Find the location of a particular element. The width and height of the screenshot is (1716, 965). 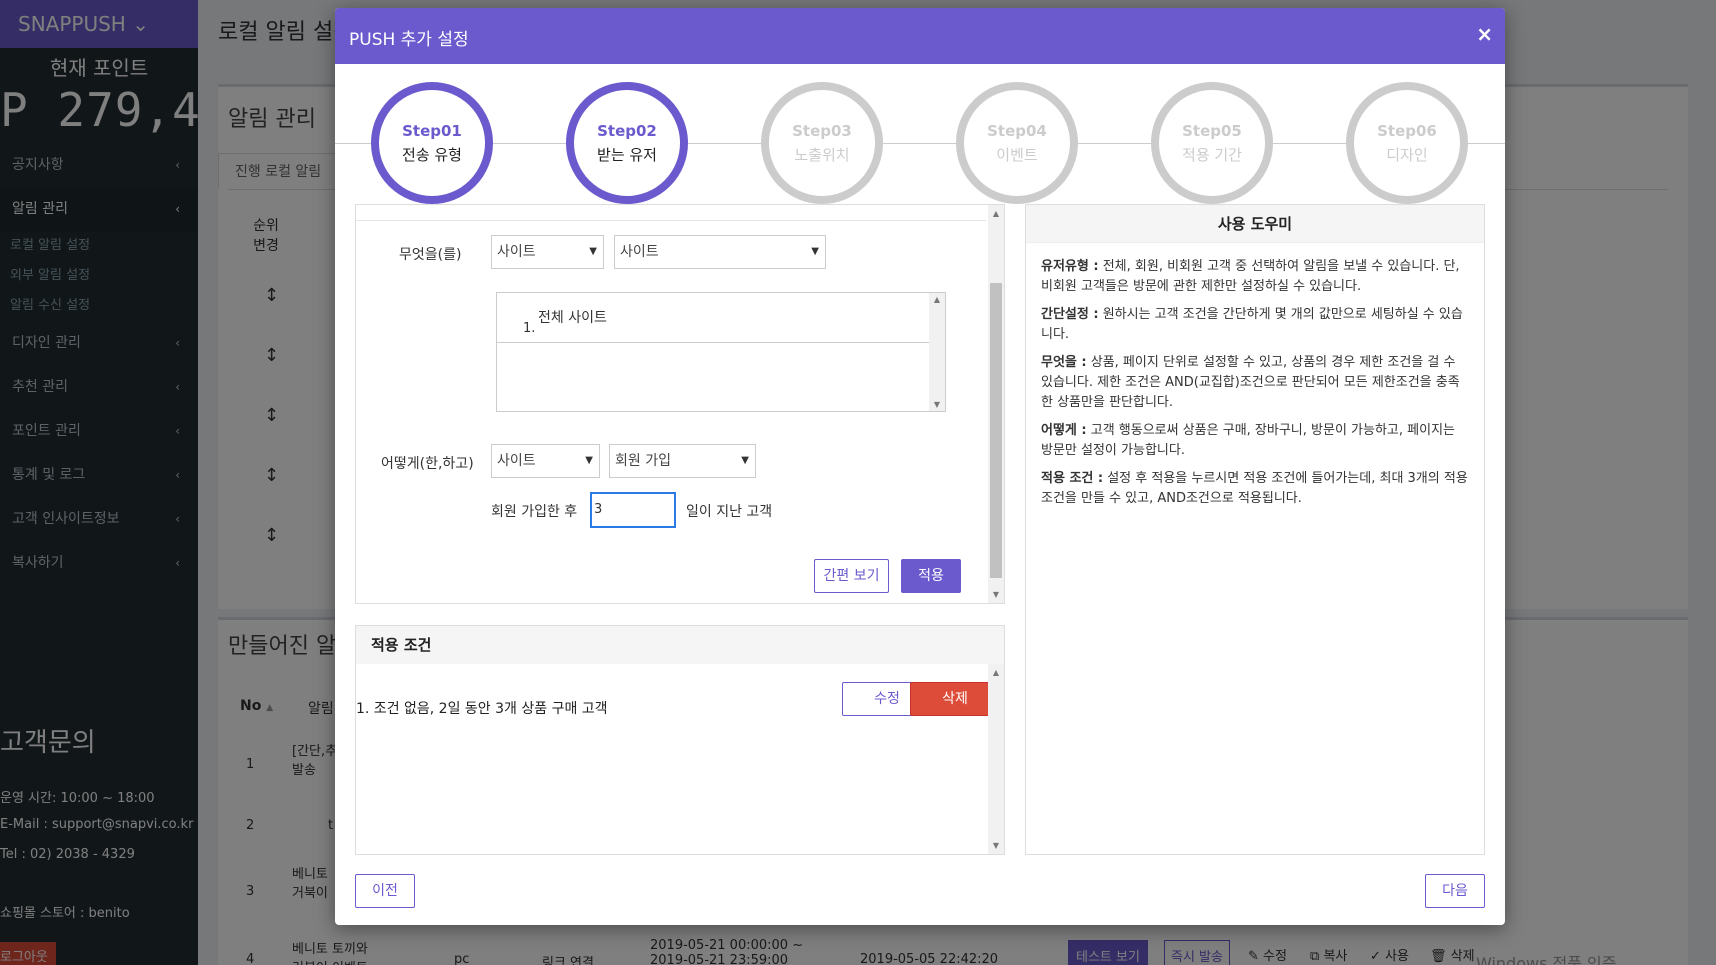

site-list: 1. 전체 사이트 ▲ ▼ is located at coordinates (721, 352).